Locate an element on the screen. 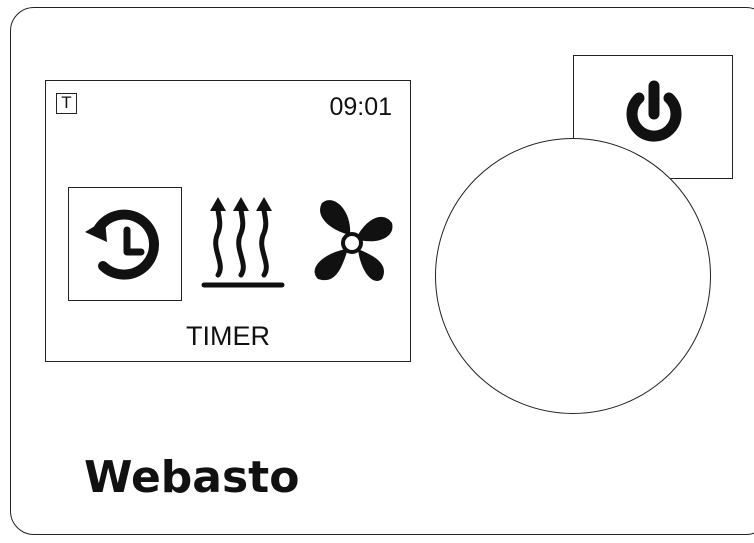  timer-option-selected is located at coordinates (125, 244).